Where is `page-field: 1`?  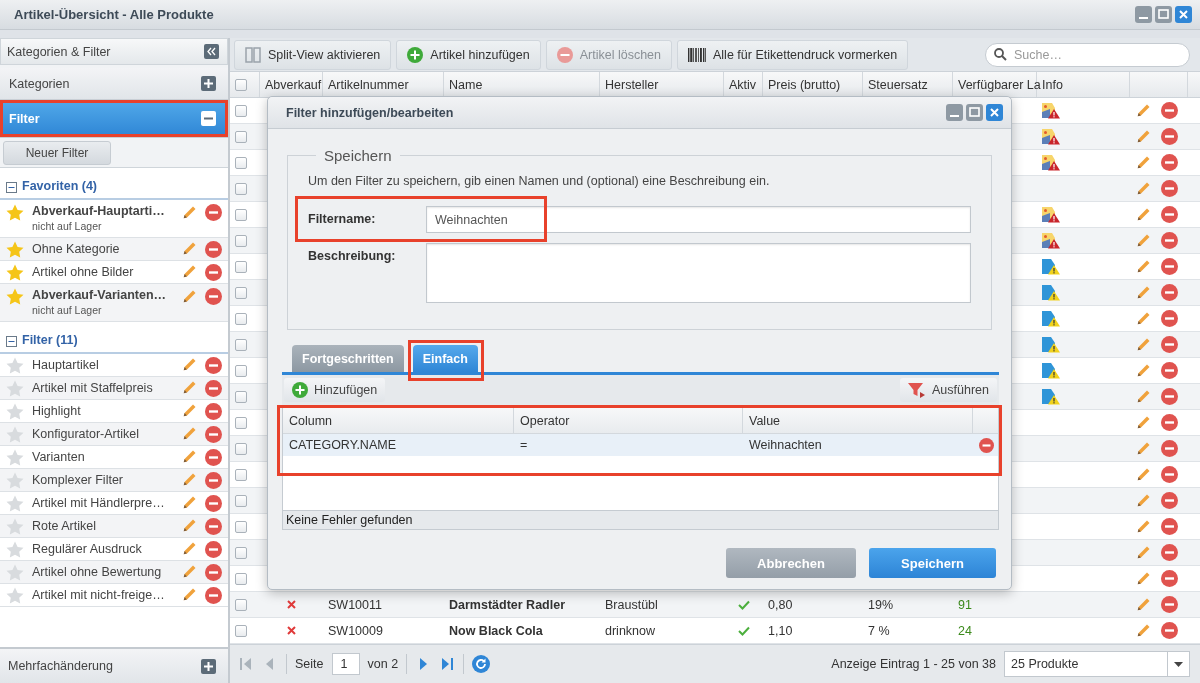 page-field: 1 is located at coordinates (345, 664).